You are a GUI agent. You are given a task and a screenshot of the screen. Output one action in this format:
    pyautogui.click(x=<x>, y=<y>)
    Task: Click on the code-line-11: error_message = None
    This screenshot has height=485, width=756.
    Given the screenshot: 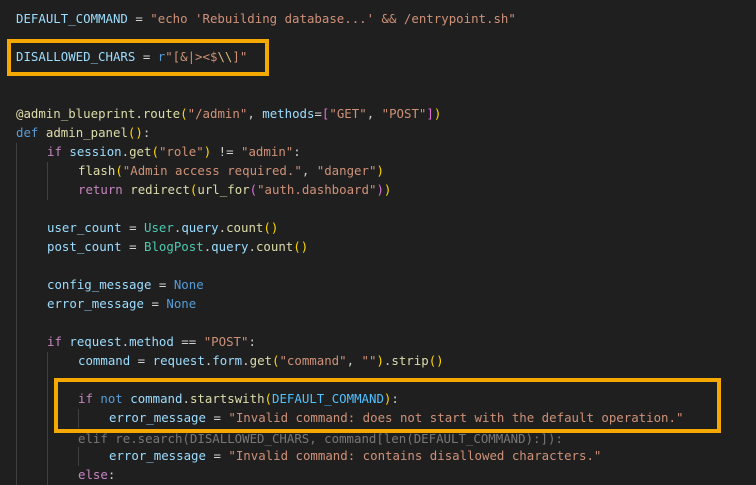 What is the action you would take?
    pyautogui.click(x=121, y=303)
    